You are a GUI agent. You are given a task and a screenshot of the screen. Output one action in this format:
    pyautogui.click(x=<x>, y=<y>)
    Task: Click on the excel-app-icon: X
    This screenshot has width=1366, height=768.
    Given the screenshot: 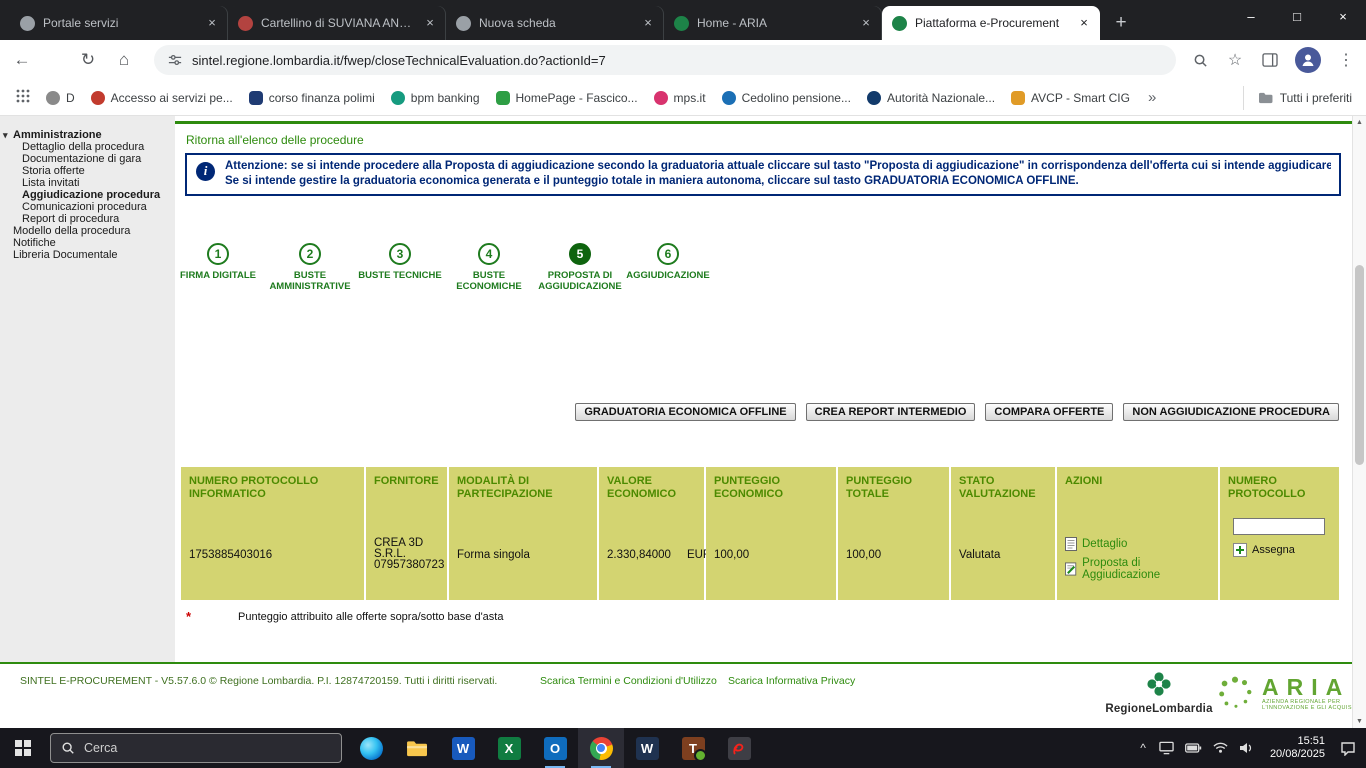 What is the action you would take?
    pyautogui.click(x=509, y=748)
    